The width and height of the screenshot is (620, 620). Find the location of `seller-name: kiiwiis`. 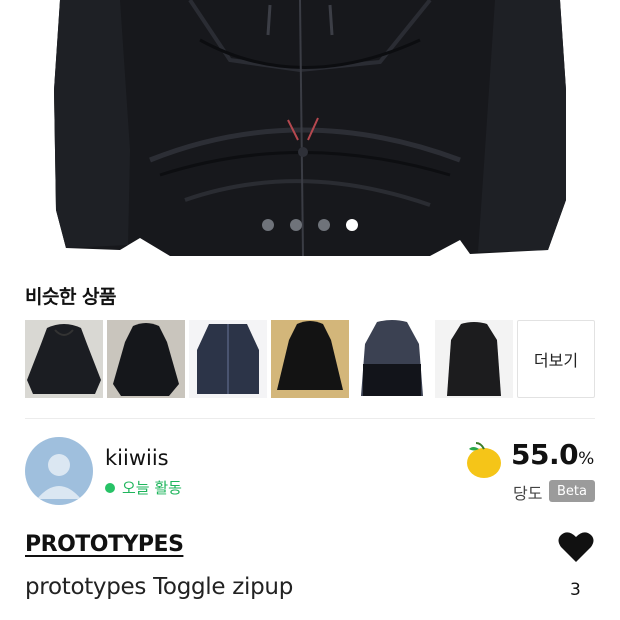

seller-name: kiiwiis is located at coordinates (137, 458).